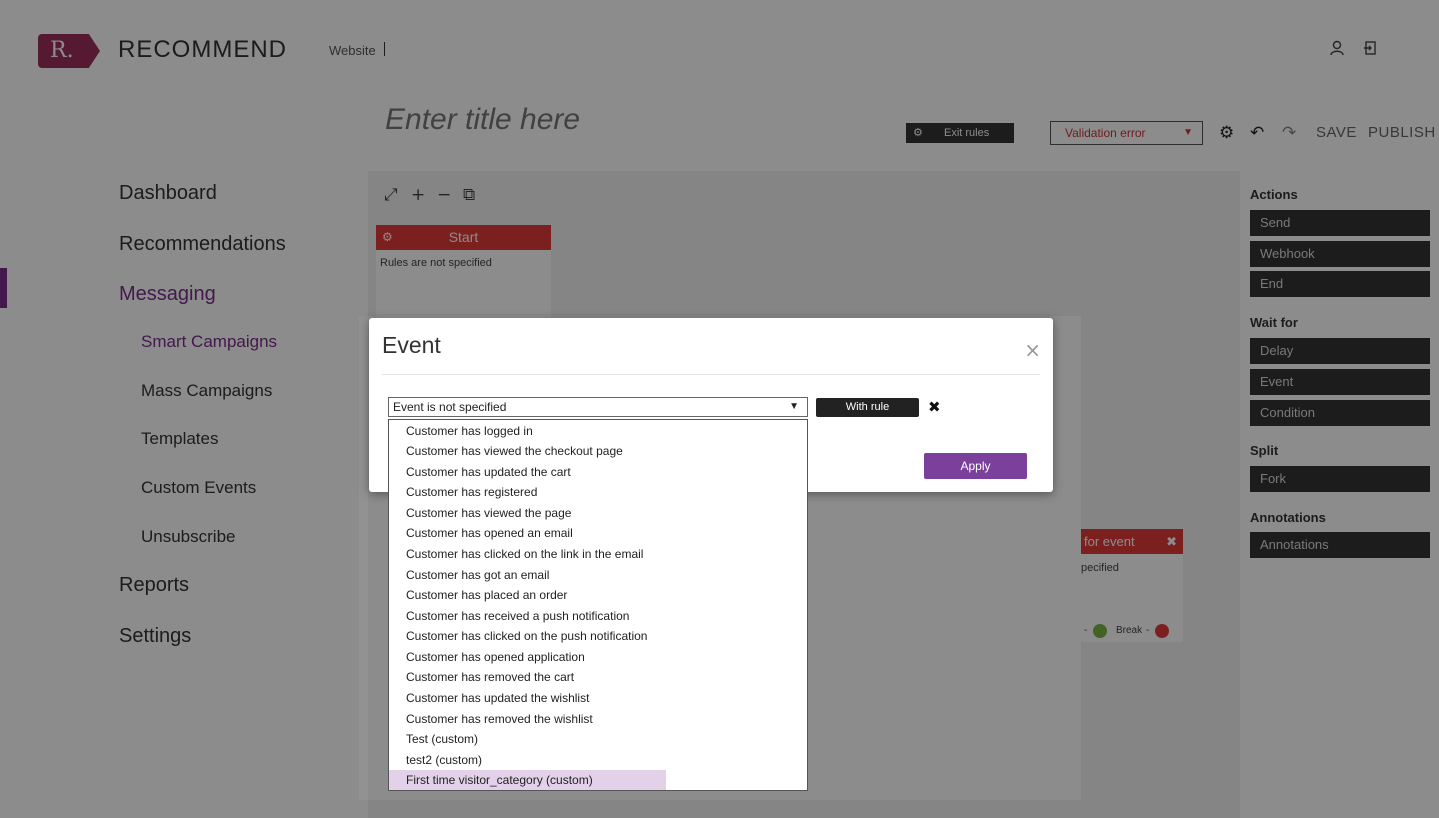 This screenshot has height=818, width=1439. What do you see at coordinates (463, 492) in the screenshot?
I see `event-option: Customer has registered` at bounding box center [463, 492].